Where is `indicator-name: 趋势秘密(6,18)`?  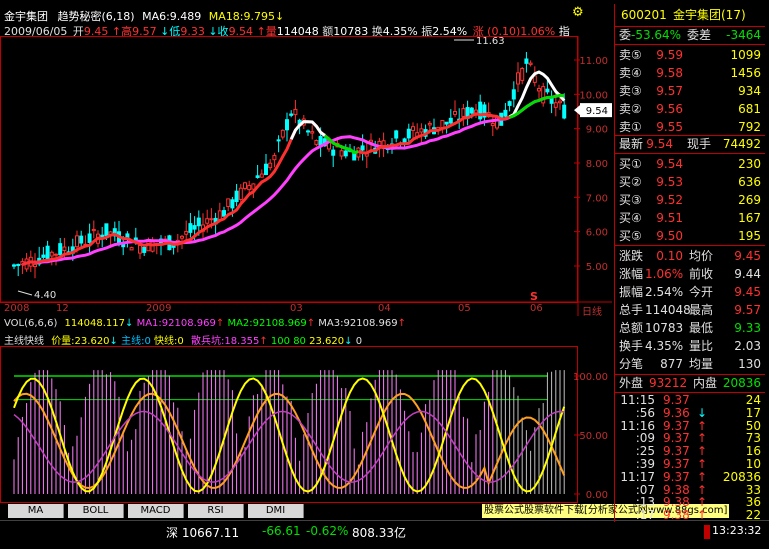 indicator-name: 趋势秘密(6,18) is located at coordinates (96, 16).